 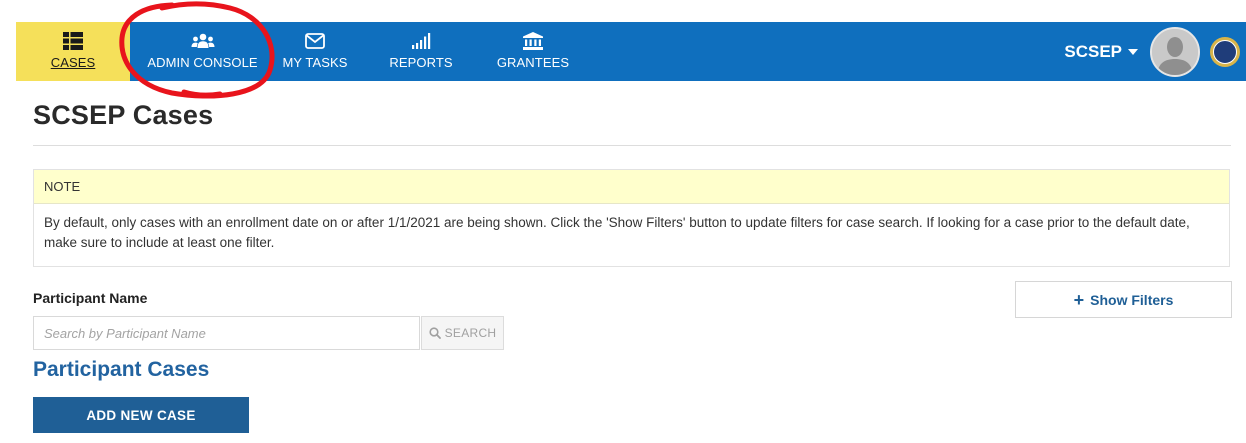 I want to click on list-icon, so click(x=73, y=41).